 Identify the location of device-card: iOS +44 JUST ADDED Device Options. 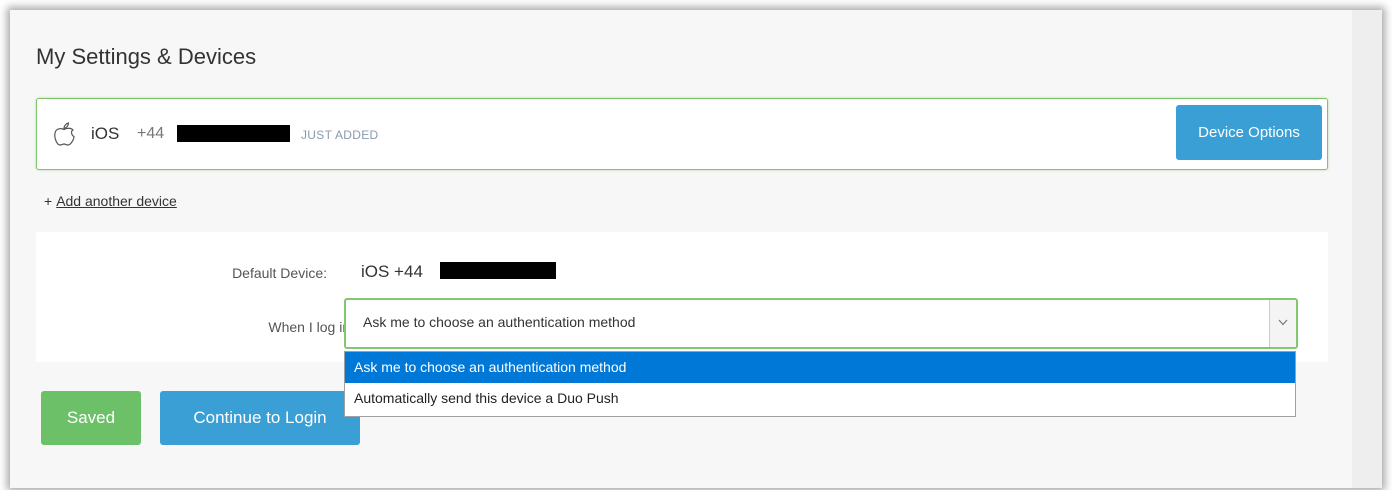
(682, 134).